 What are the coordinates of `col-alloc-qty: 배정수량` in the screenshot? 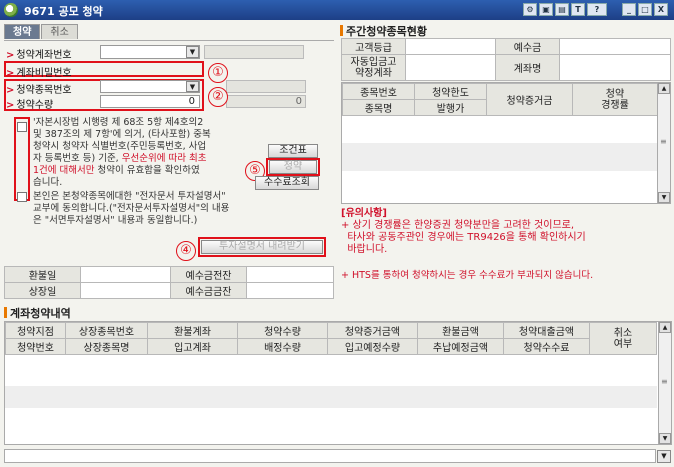 It's located at (282, 346).